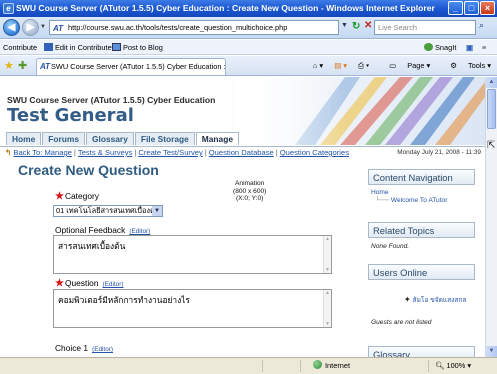 The height and width of the screenshot is (374, 497). Describe the element at coordinates (164, 138) in the screenshot. I see `tab-file-storage: File Storage` at that location.